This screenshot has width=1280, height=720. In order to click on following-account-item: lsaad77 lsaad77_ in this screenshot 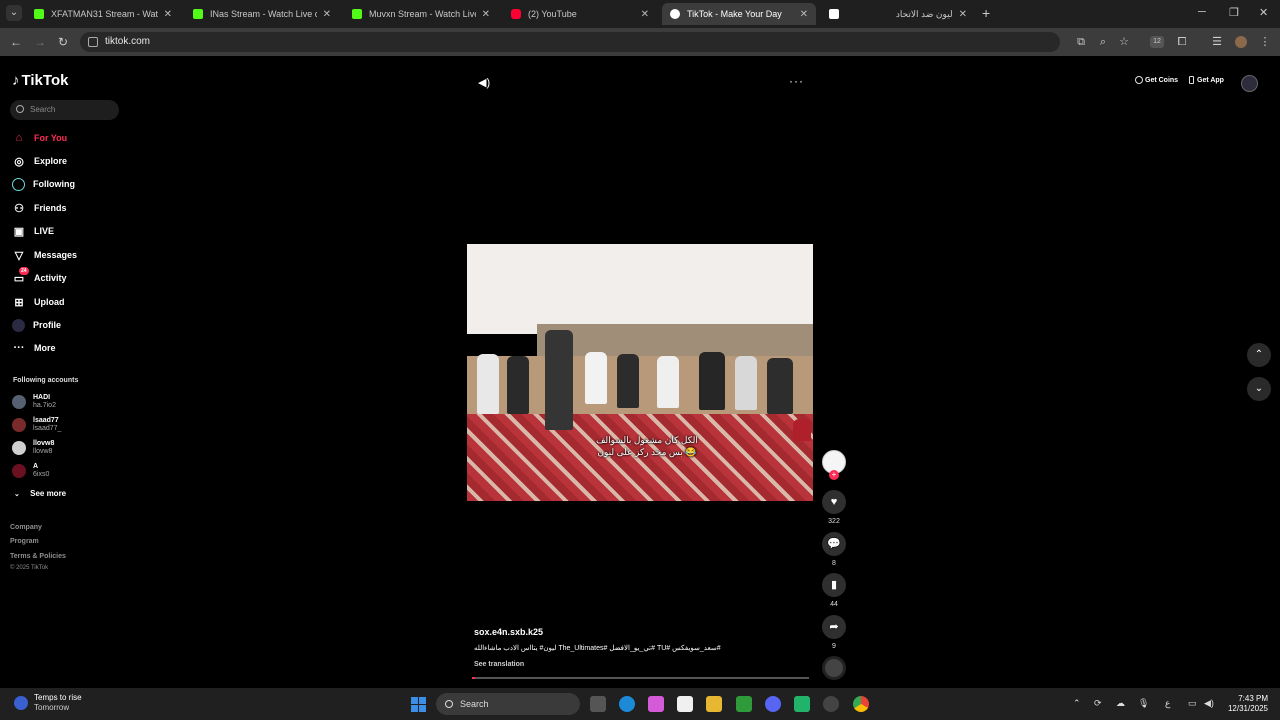, I will do `click(36, 425)`.